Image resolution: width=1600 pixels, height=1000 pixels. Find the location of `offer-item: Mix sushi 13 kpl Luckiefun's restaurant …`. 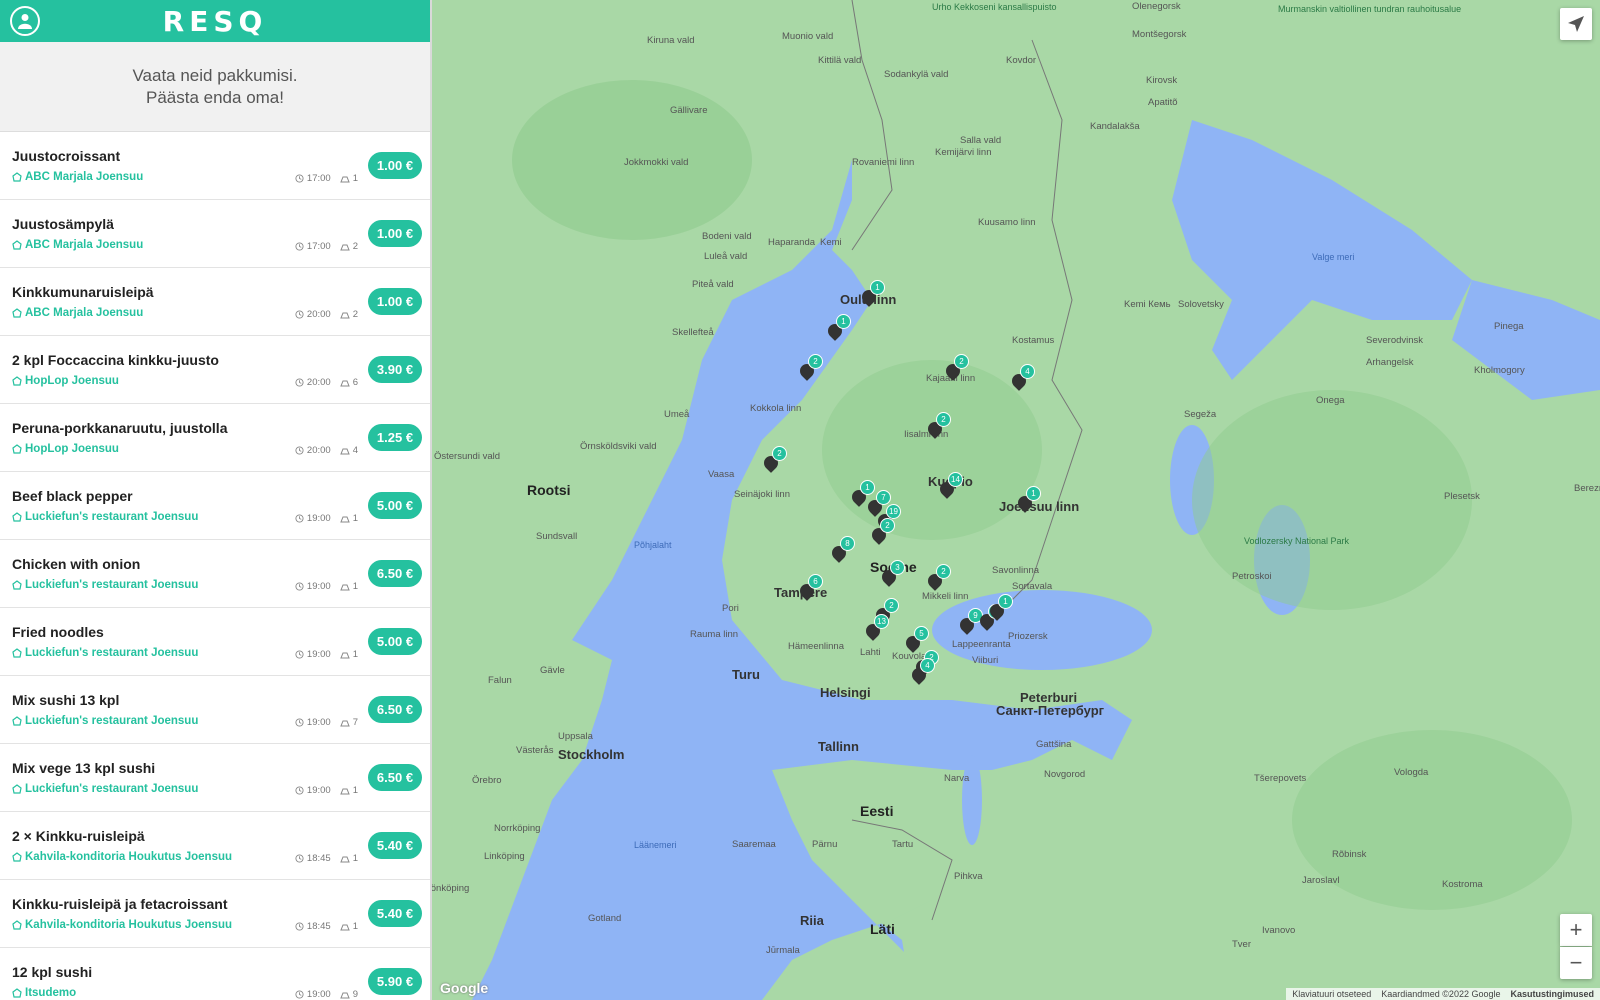

offer-item: Mix sushi 13 kpl Luckiefun's restaurant … is located at coordinates (215, 710).